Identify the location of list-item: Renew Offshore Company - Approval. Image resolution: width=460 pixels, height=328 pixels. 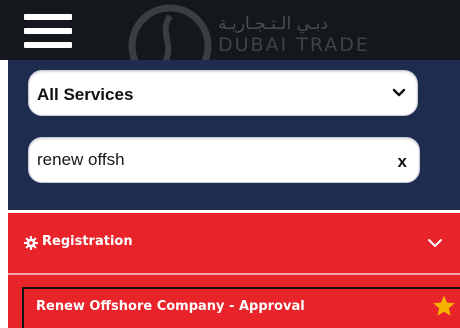
(241, 307).